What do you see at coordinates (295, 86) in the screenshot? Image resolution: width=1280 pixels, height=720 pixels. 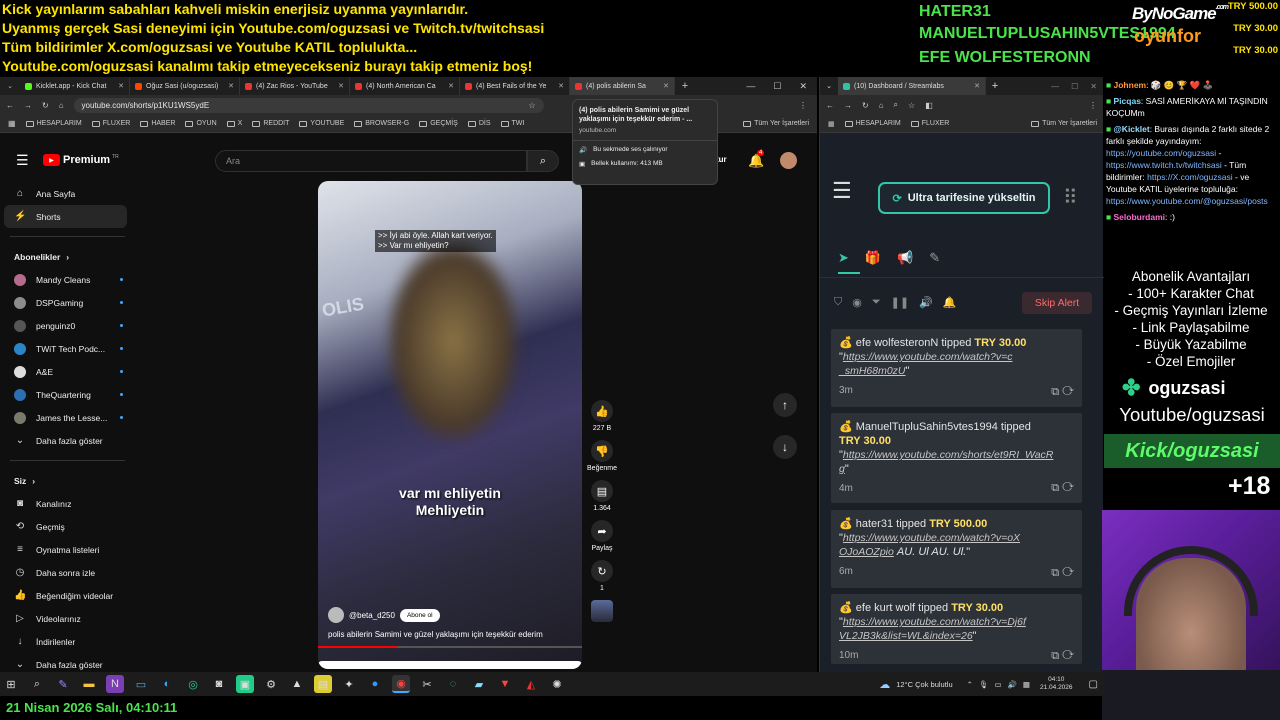 I see `tab-zac: (4) Zac Rios - YouTube ✕` at bounding box center [295, 86].